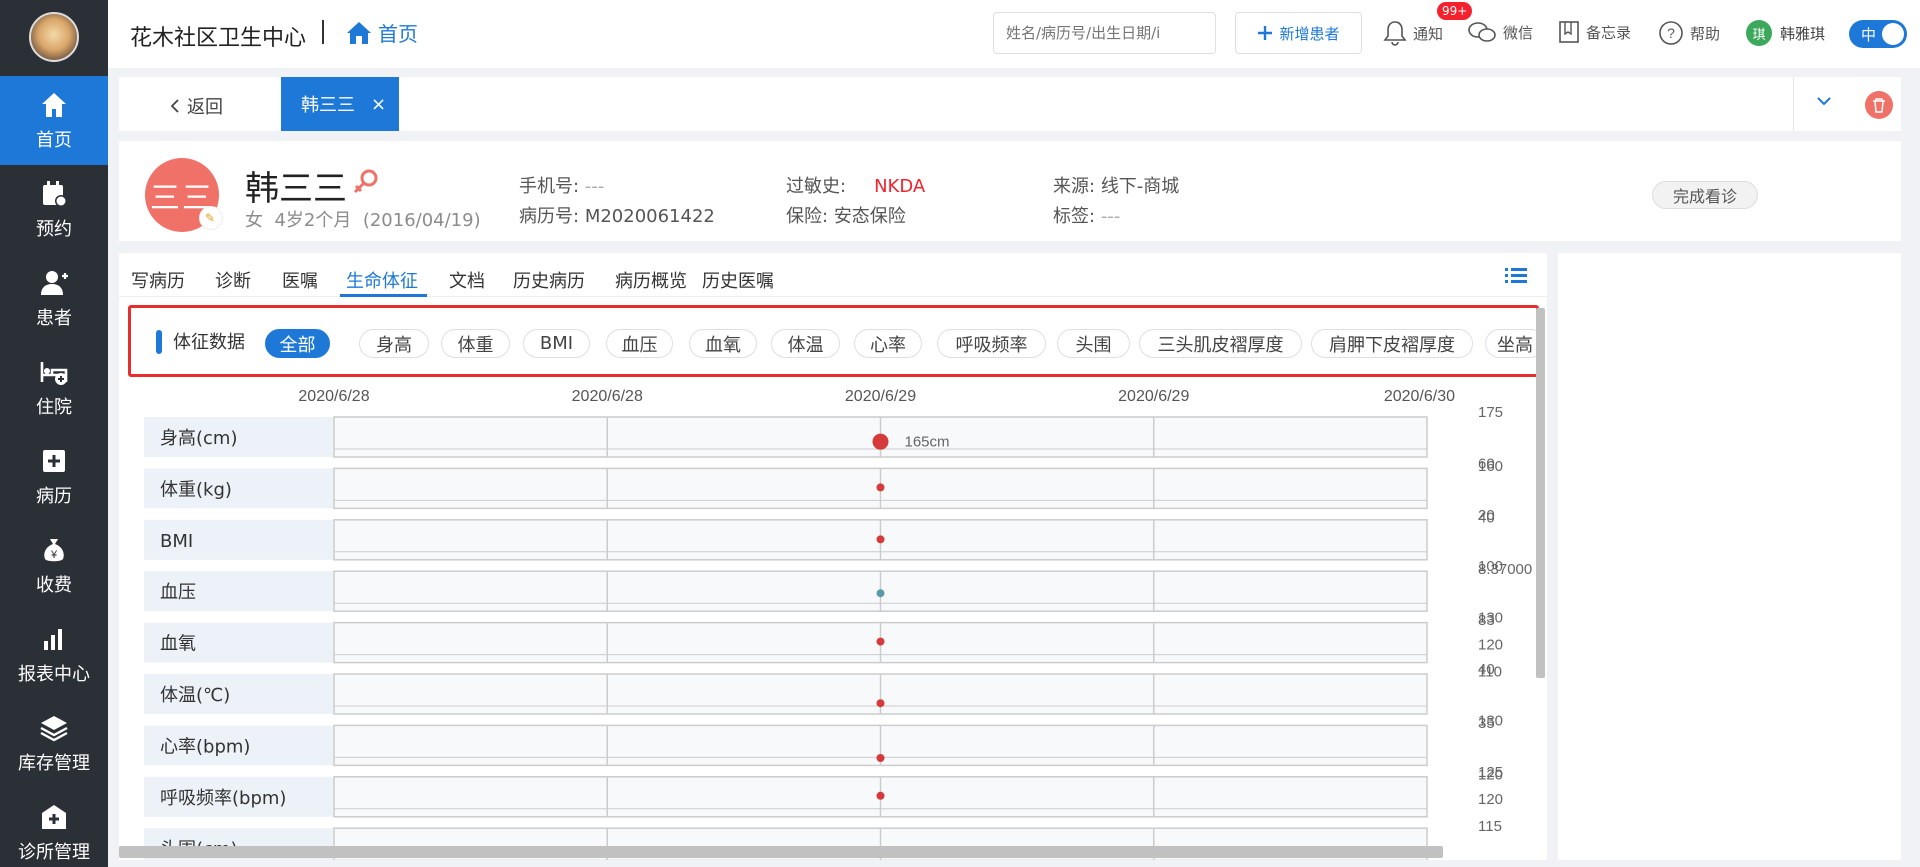 The image size is (1920, 867). Describe the element at coordinates (211, 218) in the screenshot. I see `edit-icon: ✎` at that location.